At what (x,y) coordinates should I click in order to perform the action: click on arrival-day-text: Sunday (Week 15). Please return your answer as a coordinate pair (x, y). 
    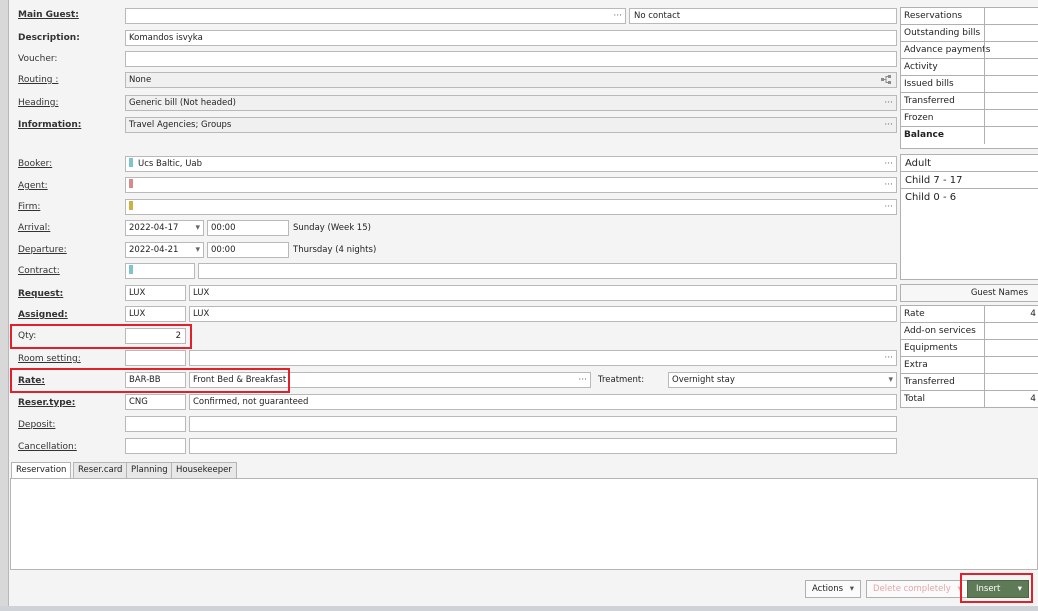
    Looking at the image, I should click on (332, 228).